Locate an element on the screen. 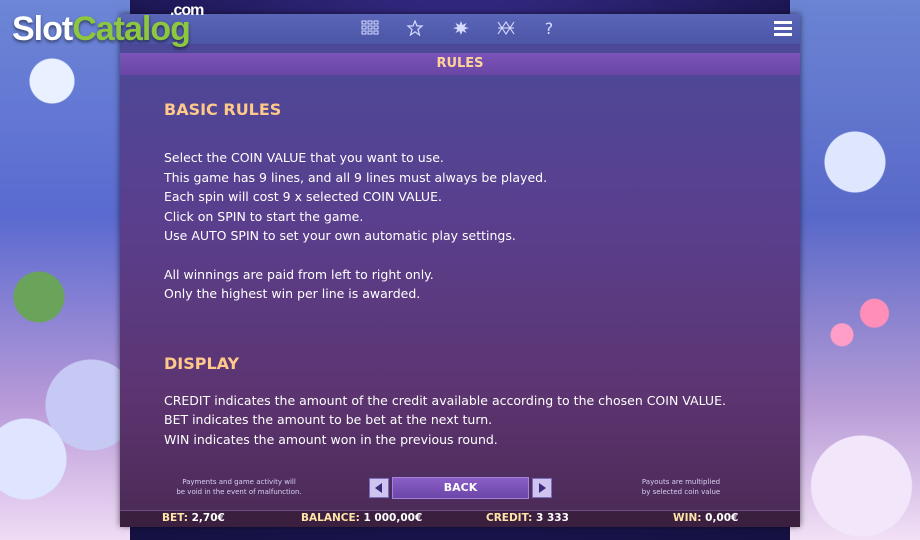  balance-display: BALANCE: 1 000,00€ is located at coordinates (361, 518).